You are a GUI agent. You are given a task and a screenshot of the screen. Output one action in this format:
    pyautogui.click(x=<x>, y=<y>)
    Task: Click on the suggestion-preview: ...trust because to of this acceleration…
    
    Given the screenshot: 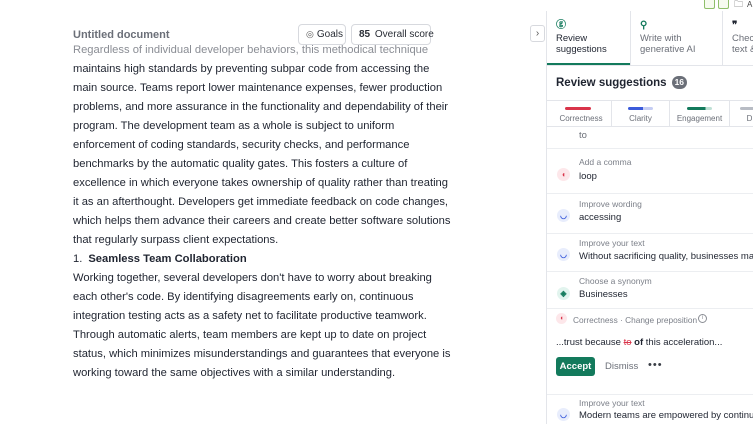 What is the action you would take?
    pyautogui.click(x=639, y=342)
    